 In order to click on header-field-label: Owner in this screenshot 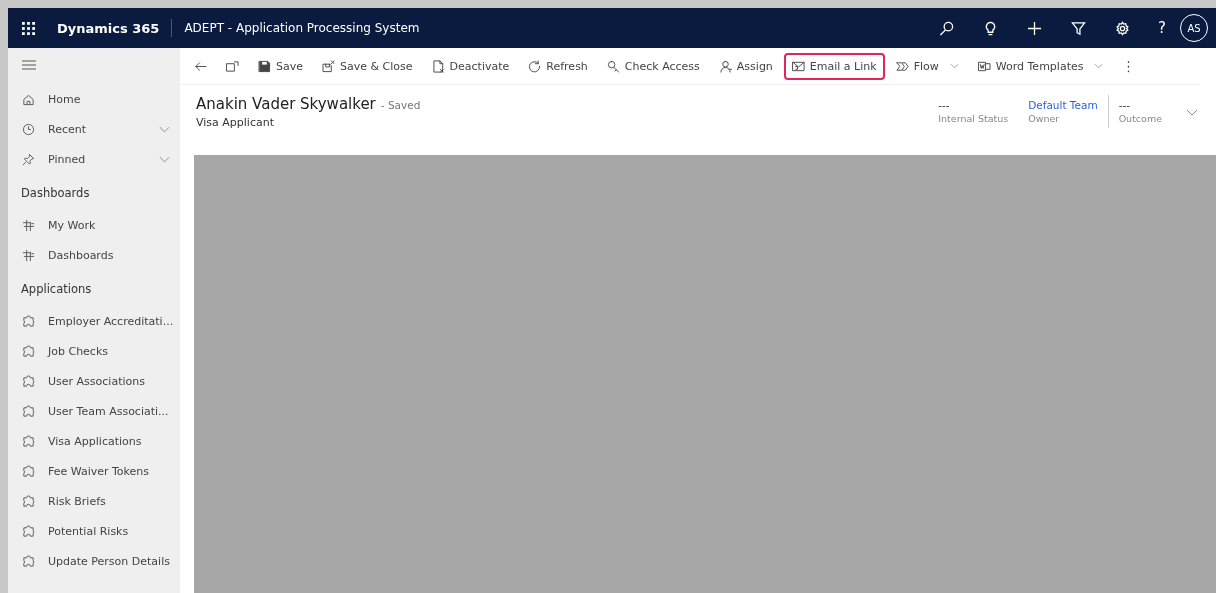, I will do `click(1044, 118)`.